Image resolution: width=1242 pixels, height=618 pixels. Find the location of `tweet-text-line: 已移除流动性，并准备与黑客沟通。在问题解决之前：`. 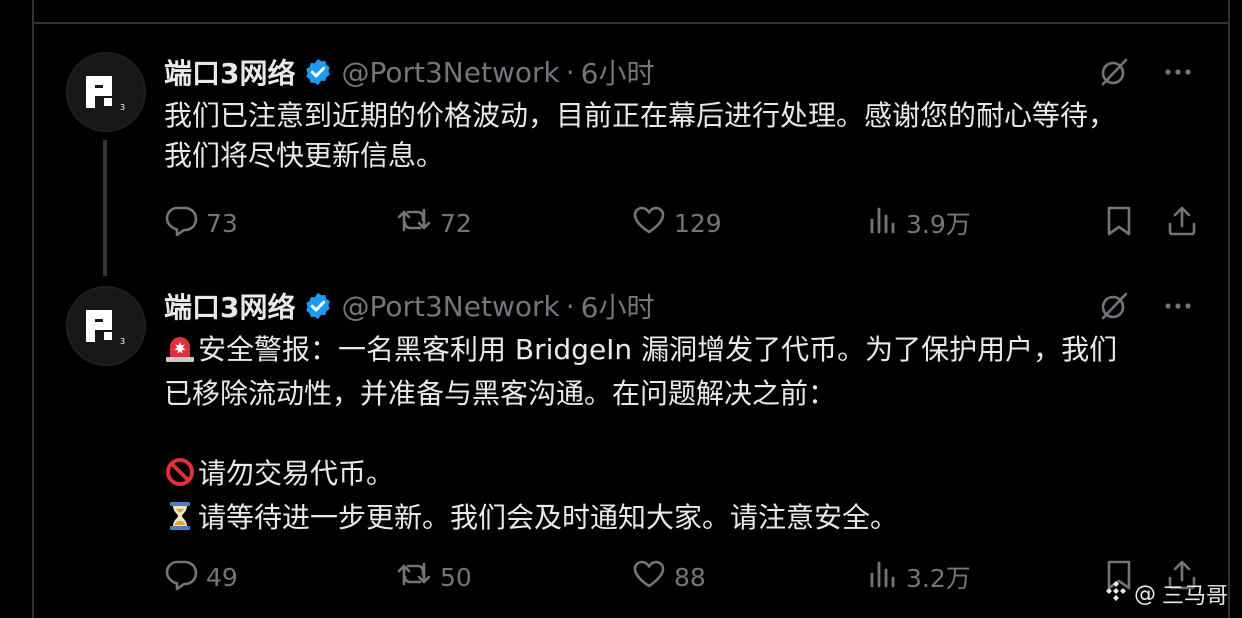

tweet-text-line: 已移除流动性，并准备与黑客沟通。在问题解决之前： is located at coordinates (500, 393).